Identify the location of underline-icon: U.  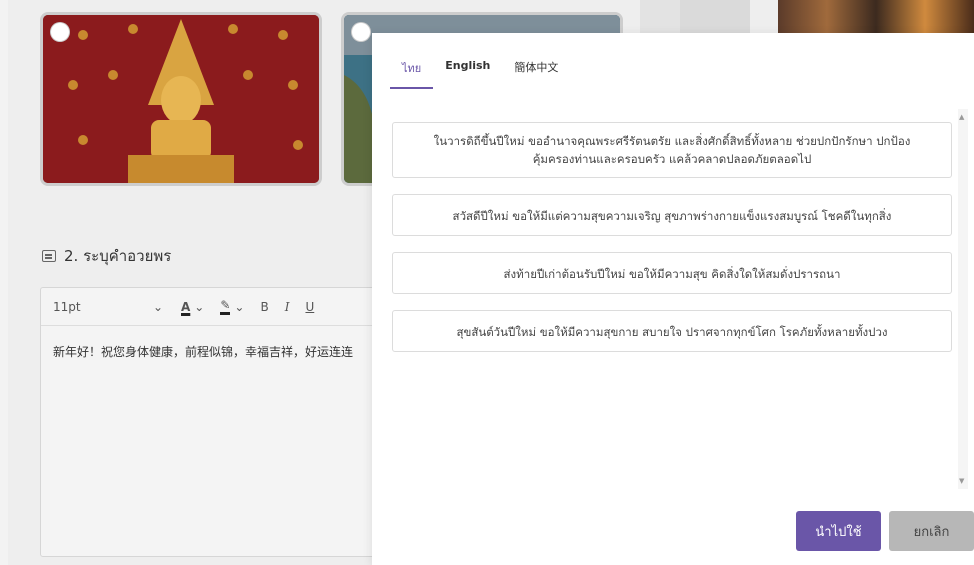
(310, 306).